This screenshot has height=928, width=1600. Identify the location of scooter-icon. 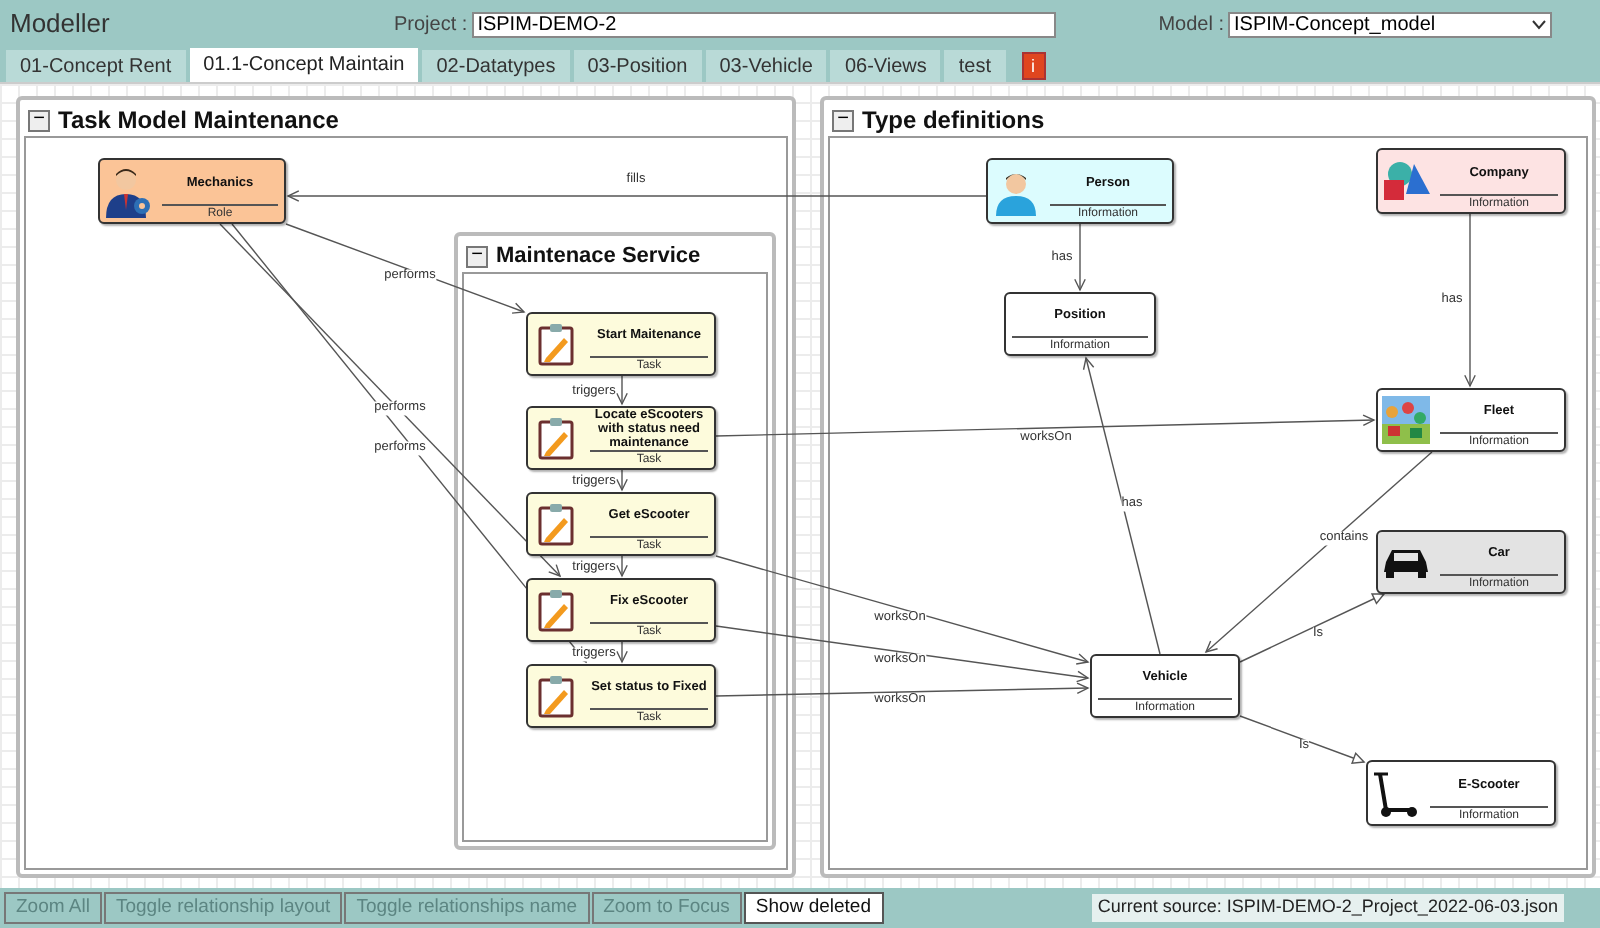
(1396, 793).